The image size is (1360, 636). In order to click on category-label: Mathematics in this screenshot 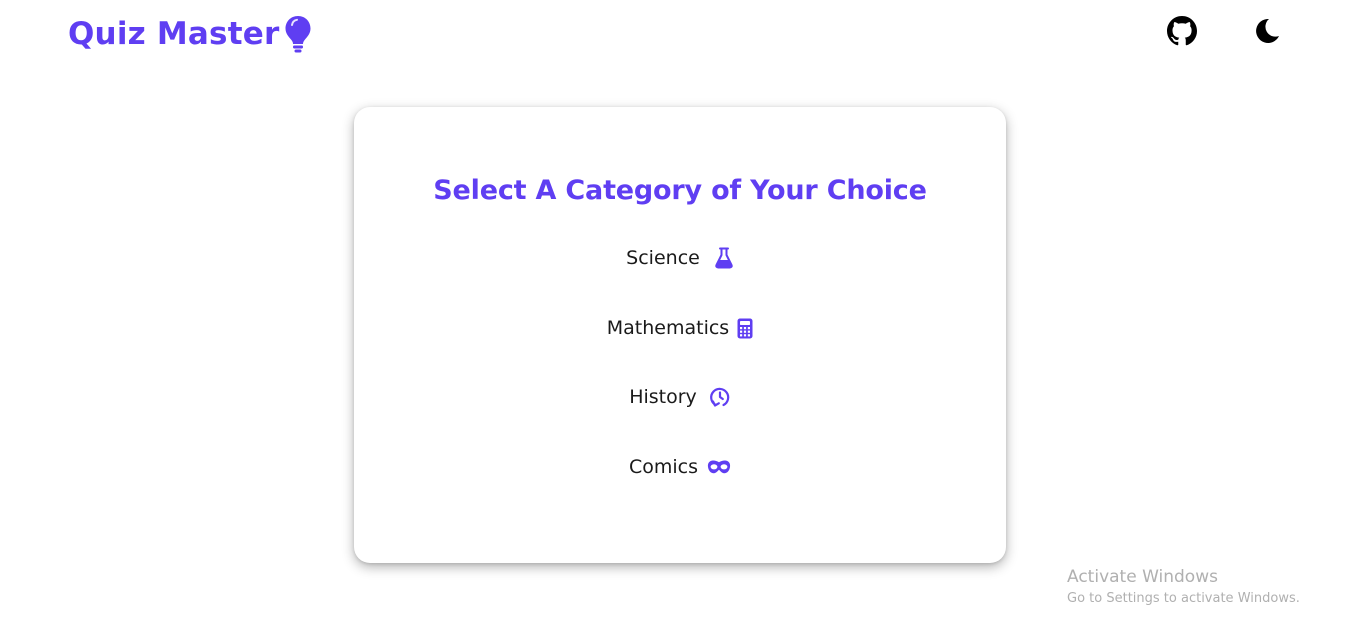, I will do `click(668, 328)`.